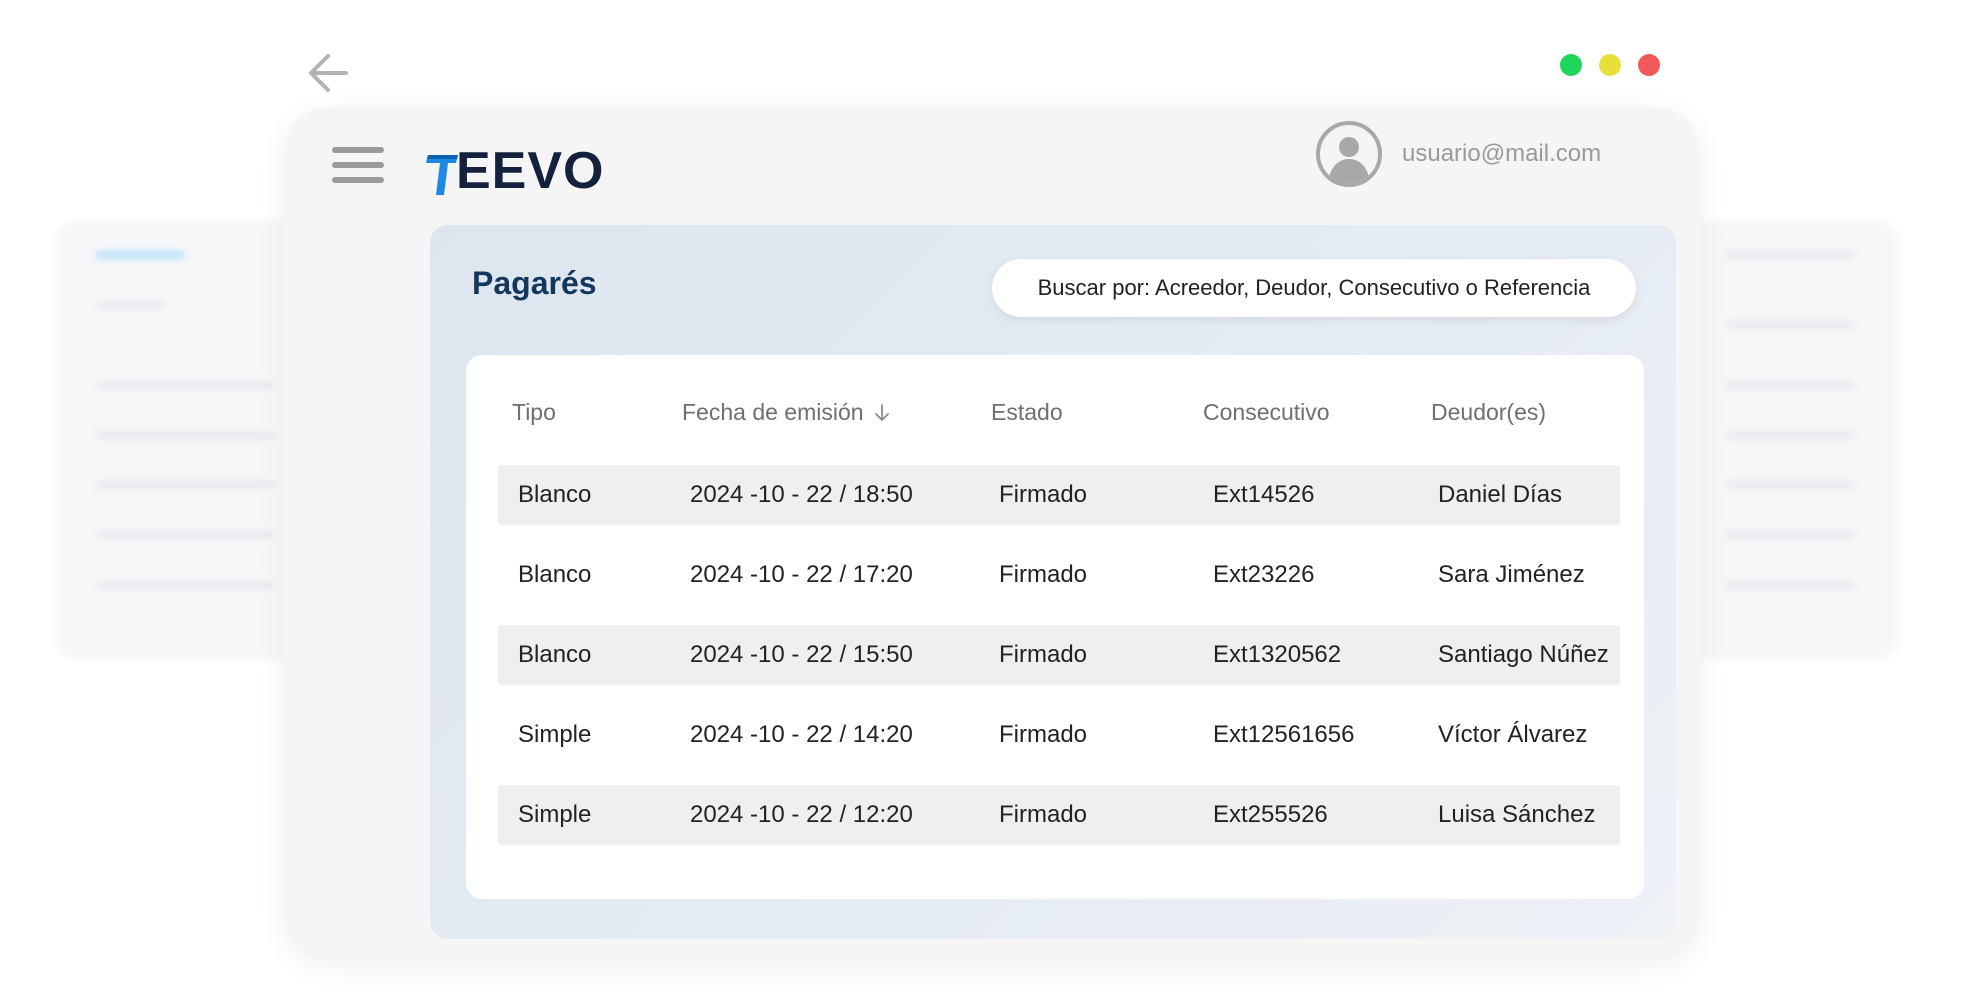 This screenshot has width=1970, height=996. I want to click on cell-deudor: Daniel Días, so click(1500, 494).